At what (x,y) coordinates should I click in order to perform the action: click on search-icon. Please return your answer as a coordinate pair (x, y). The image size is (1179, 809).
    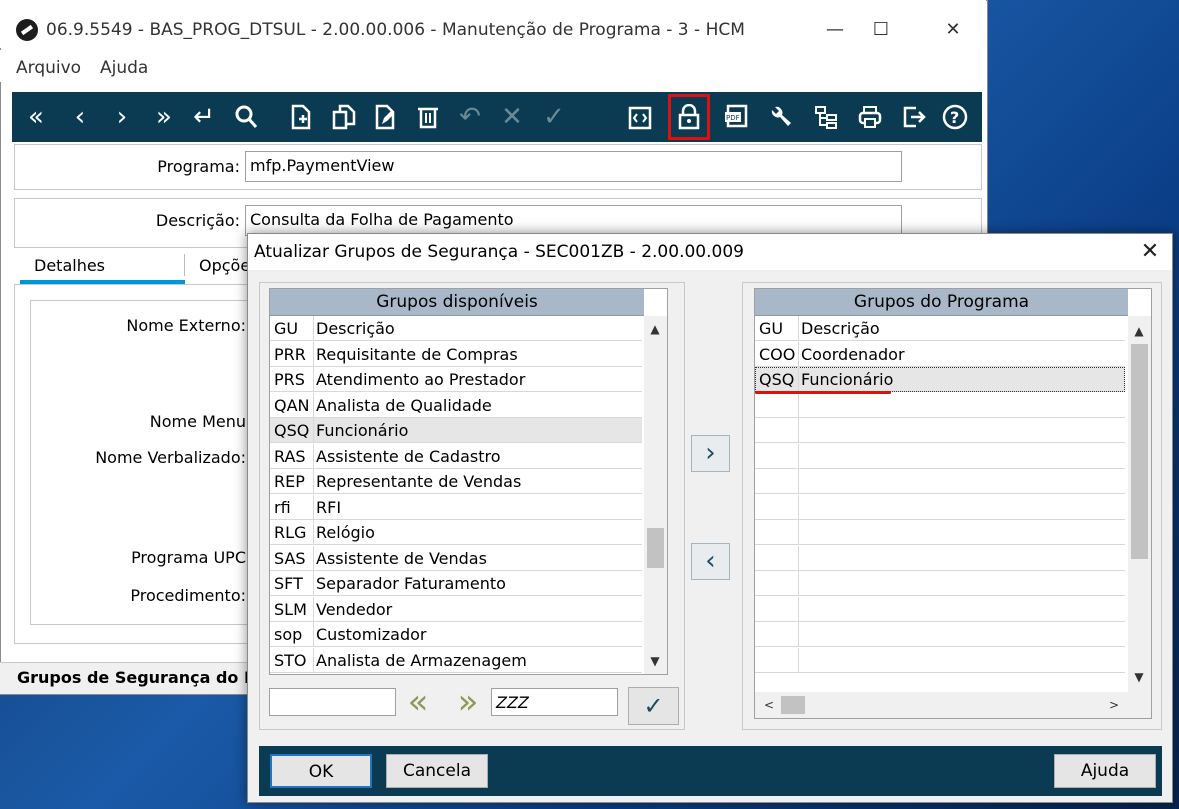
    Looking at the image, I should click on (246, 117).